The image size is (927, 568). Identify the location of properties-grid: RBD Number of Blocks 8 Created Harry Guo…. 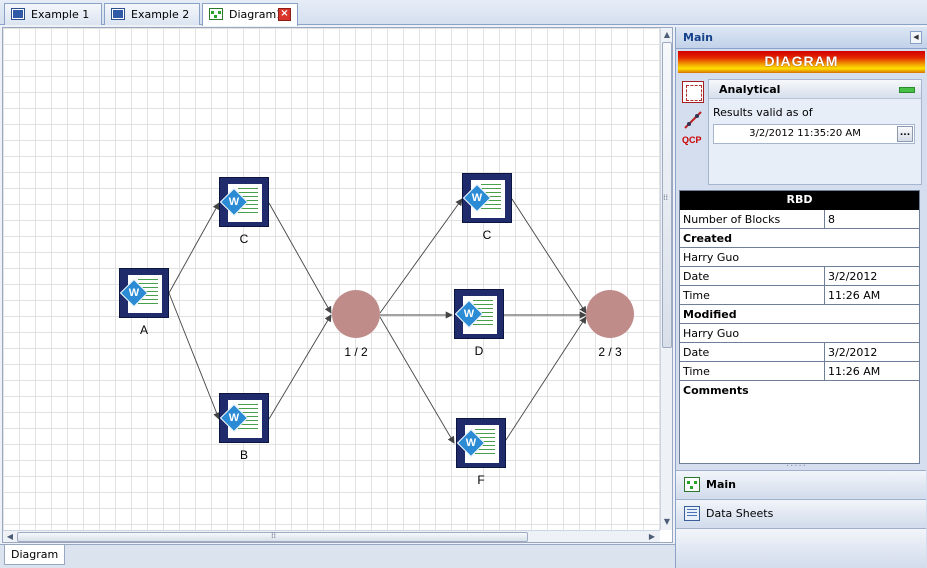
(799, 327).